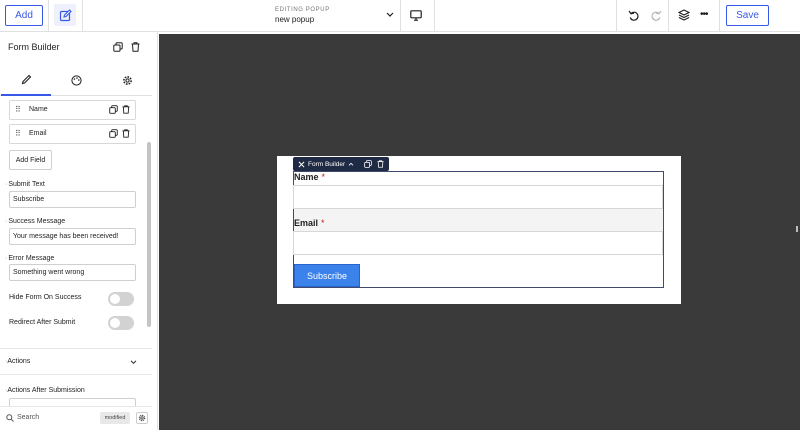 This screenshot has width=800, height=430. What do you see at coordinates (478, 243) in the screenshot?
I see `email-input` at bounding box center [478, 243].